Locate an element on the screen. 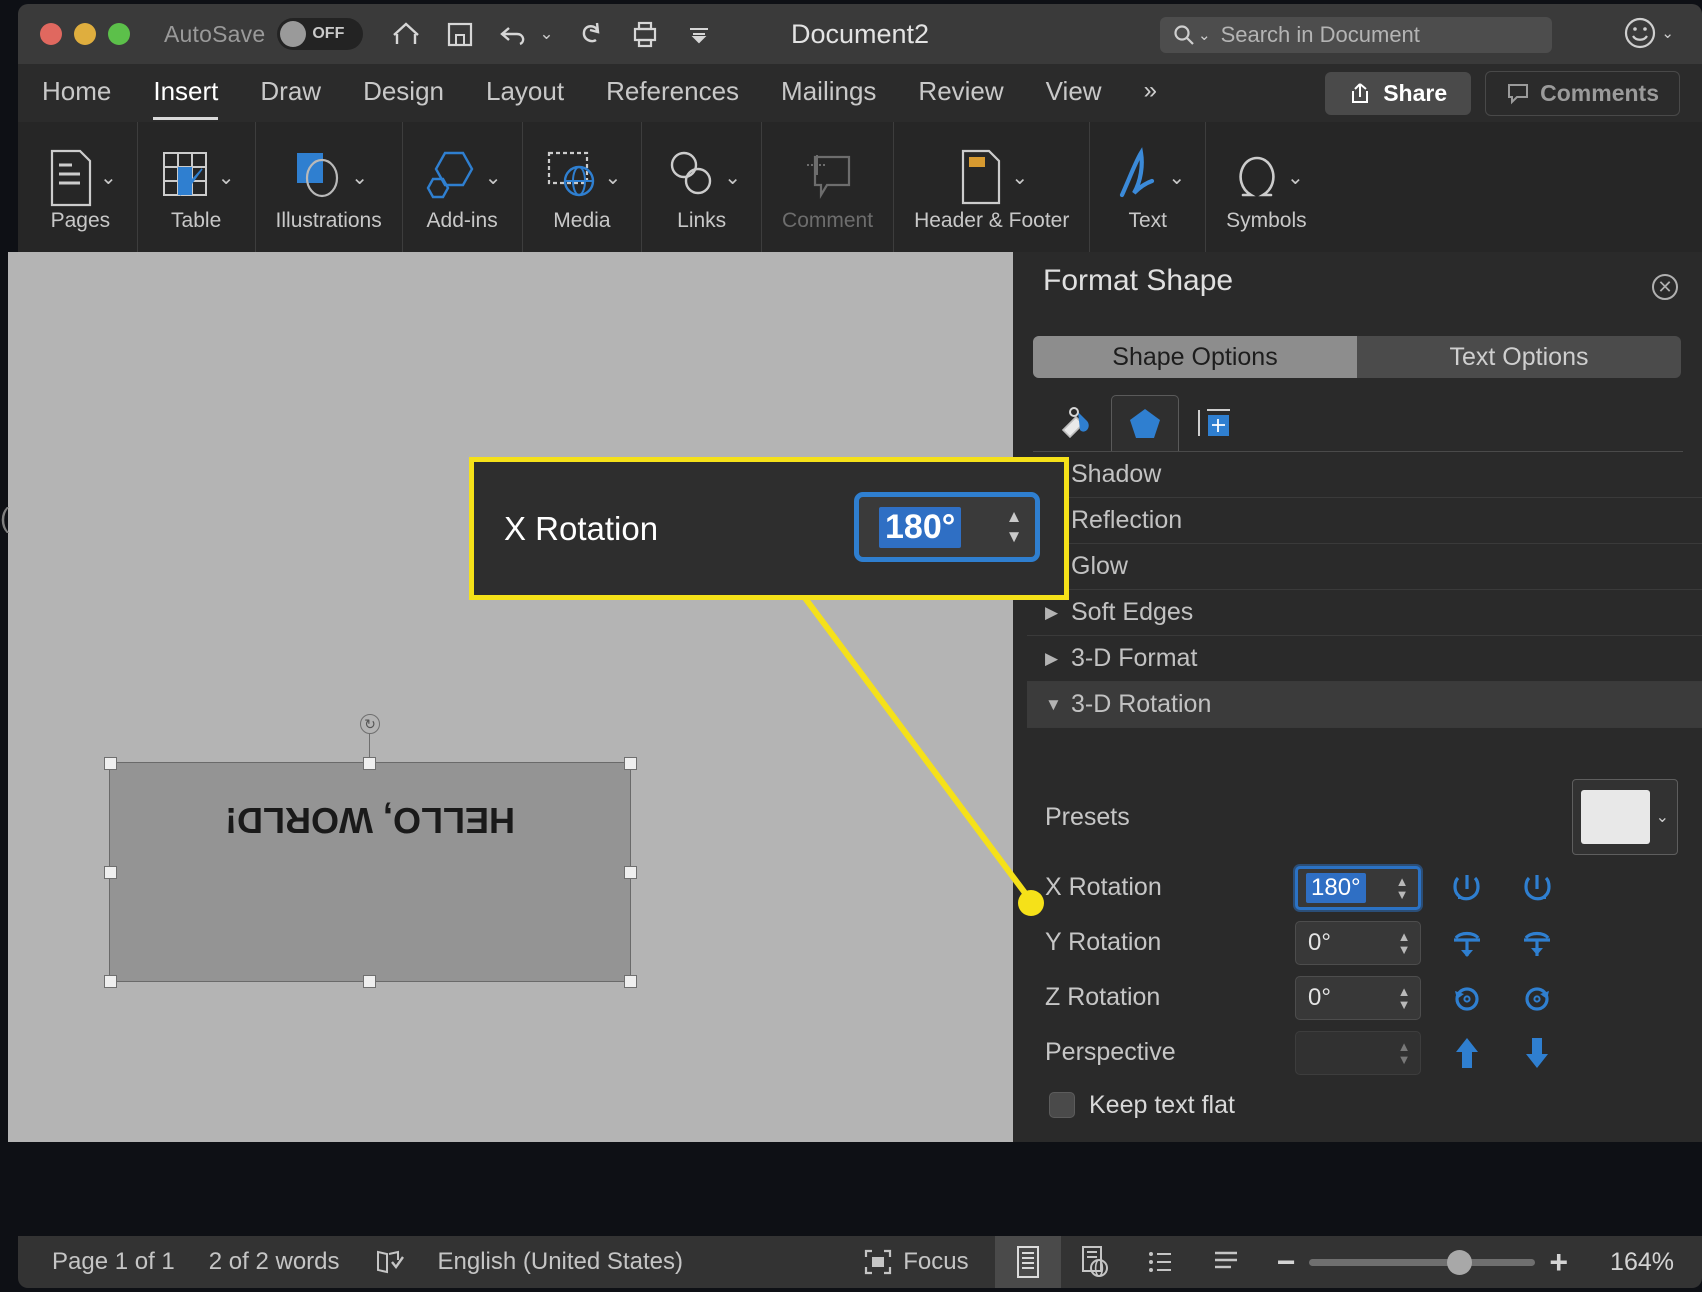  rotate-x-left-icon is located at coordinates (1467, 888).